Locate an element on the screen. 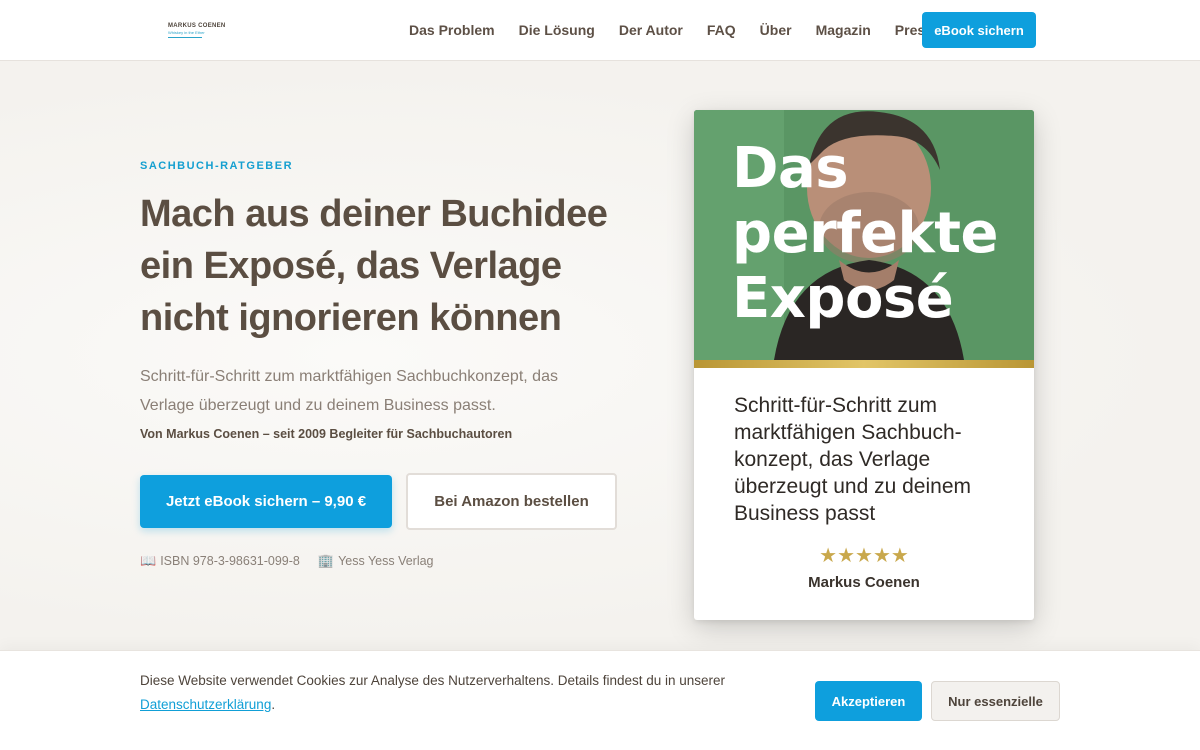 This screenshot has height=750, width=1200. amazon-order-button: Bei Amazon bestellen is located at coordinates (511, 501).